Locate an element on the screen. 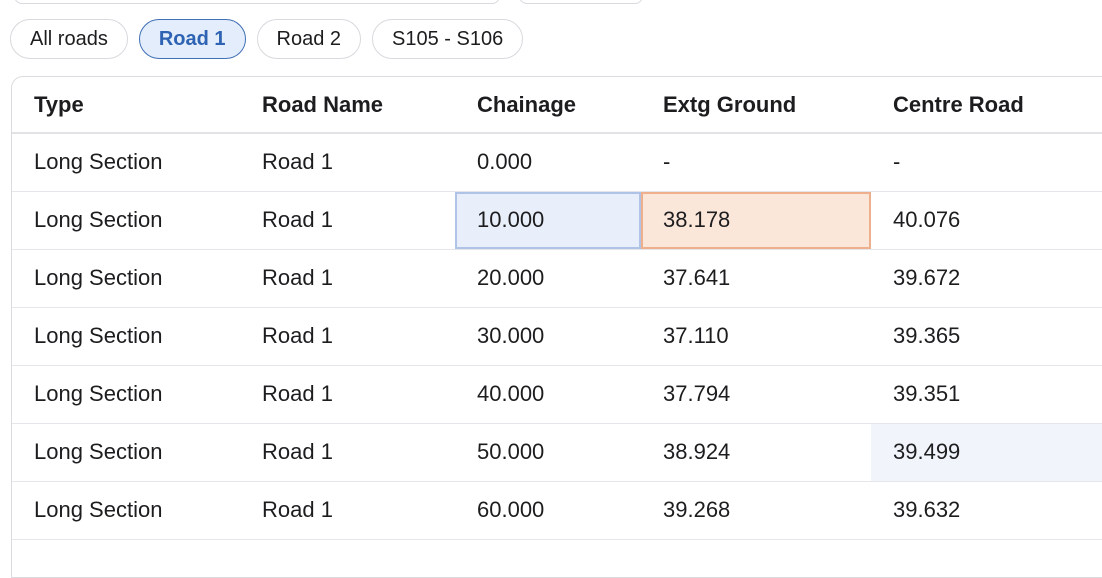  cell-chainage: 40.000 is located at coordinates (548, 394).